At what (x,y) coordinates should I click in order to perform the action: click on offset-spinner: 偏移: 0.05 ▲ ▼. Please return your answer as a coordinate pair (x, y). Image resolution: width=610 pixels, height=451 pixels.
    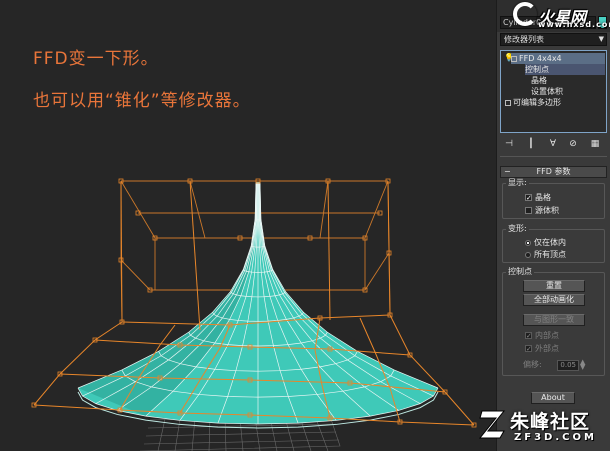
    Looking at the image, I should click on (558, 365).